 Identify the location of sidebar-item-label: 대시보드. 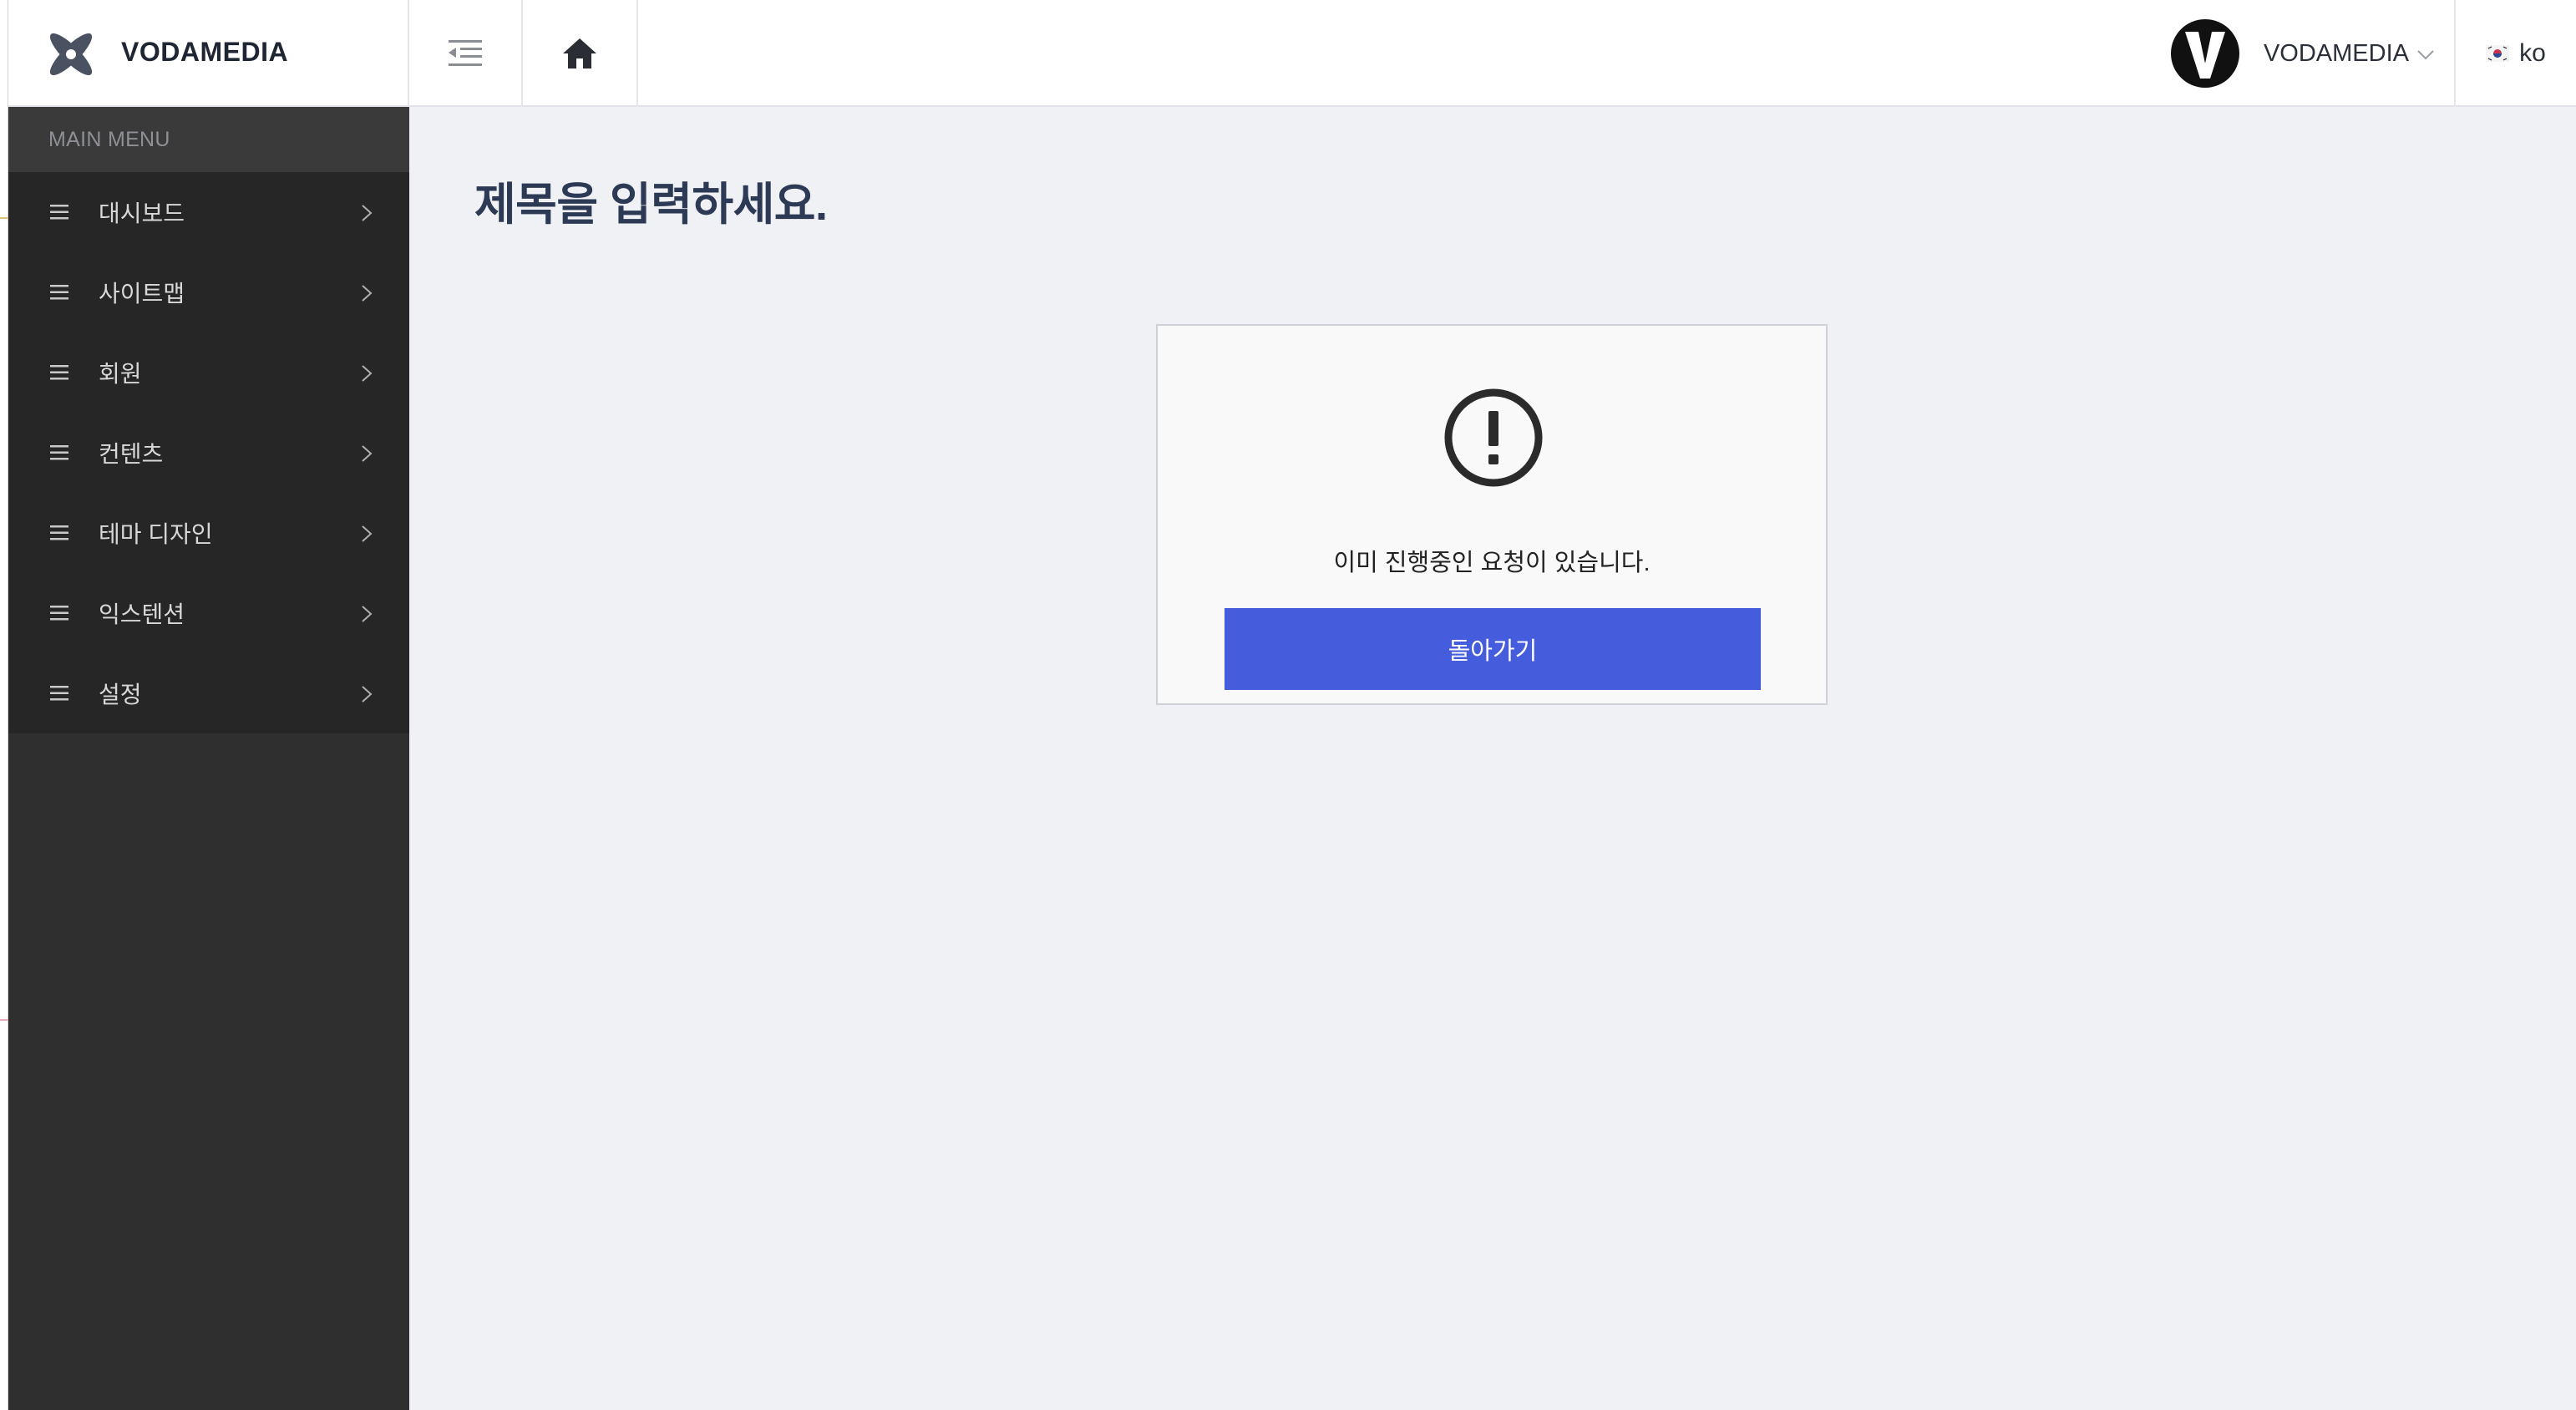
(142, 213).